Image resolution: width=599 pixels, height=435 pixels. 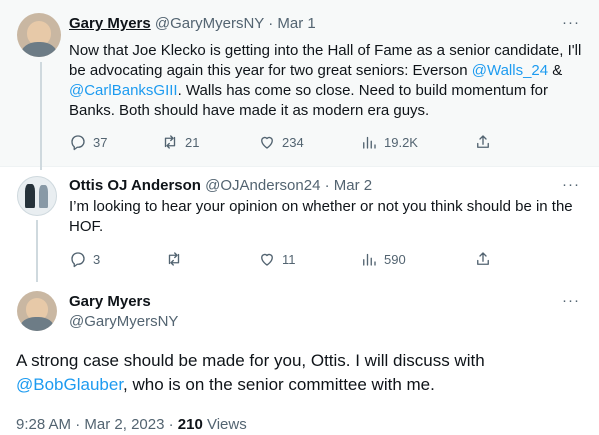 I want to click on mention-link: @Walls_24, so click(x=510, y=70).